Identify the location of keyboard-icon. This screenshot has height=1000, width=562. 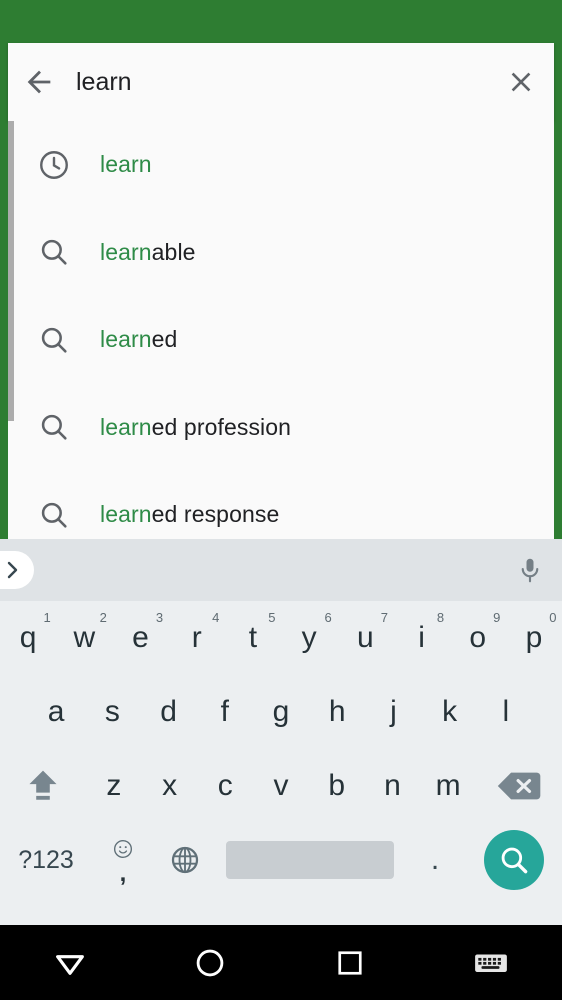
(491, 963).